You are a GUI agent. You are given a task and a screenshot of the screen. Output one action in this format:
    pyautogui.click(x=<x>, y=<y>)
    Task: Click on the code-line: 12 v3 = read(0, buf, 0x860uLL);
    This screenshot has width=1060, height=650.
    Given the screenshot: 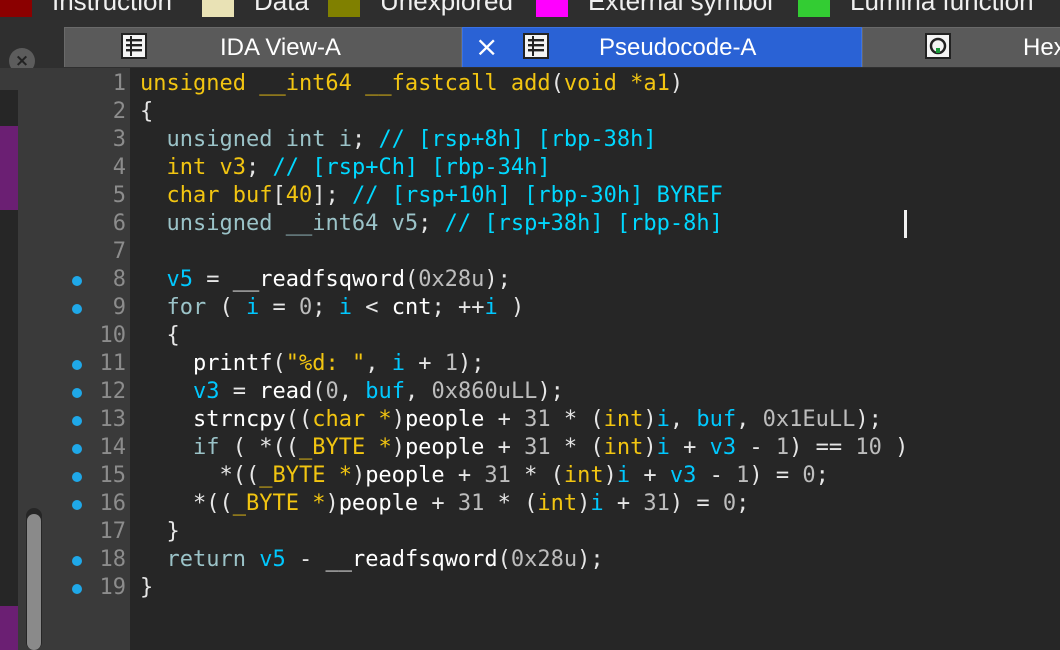 What is the action you would take?
    pyautogui.click(x=558, y=392)
    